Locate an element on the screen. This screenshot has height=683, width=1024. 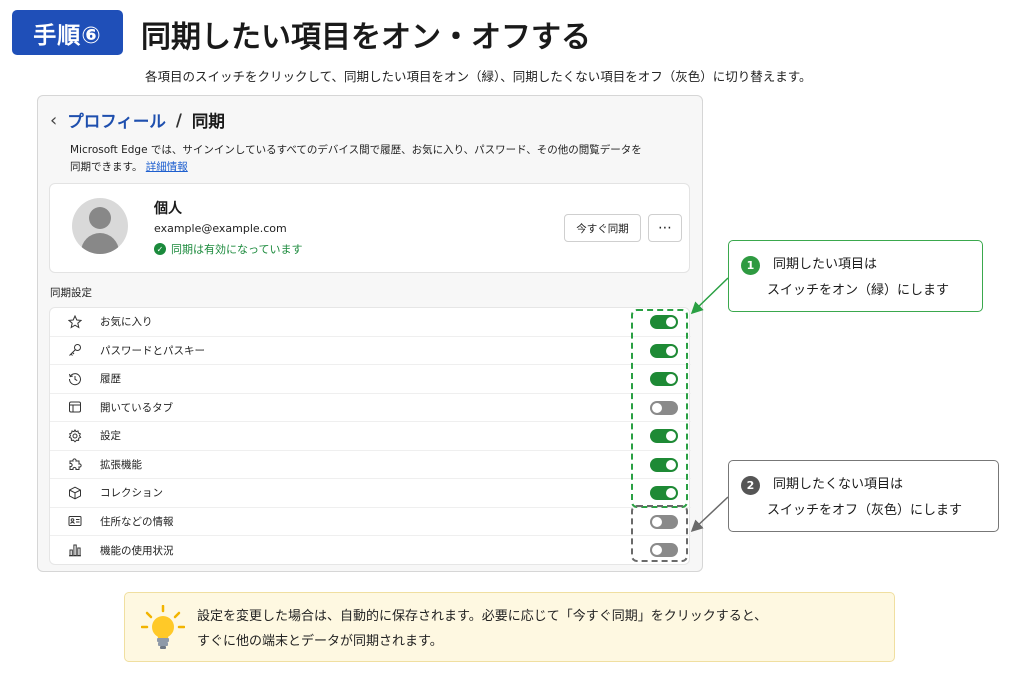
sync-item-row: 開いているタブ is located at coordinates (370, 408).